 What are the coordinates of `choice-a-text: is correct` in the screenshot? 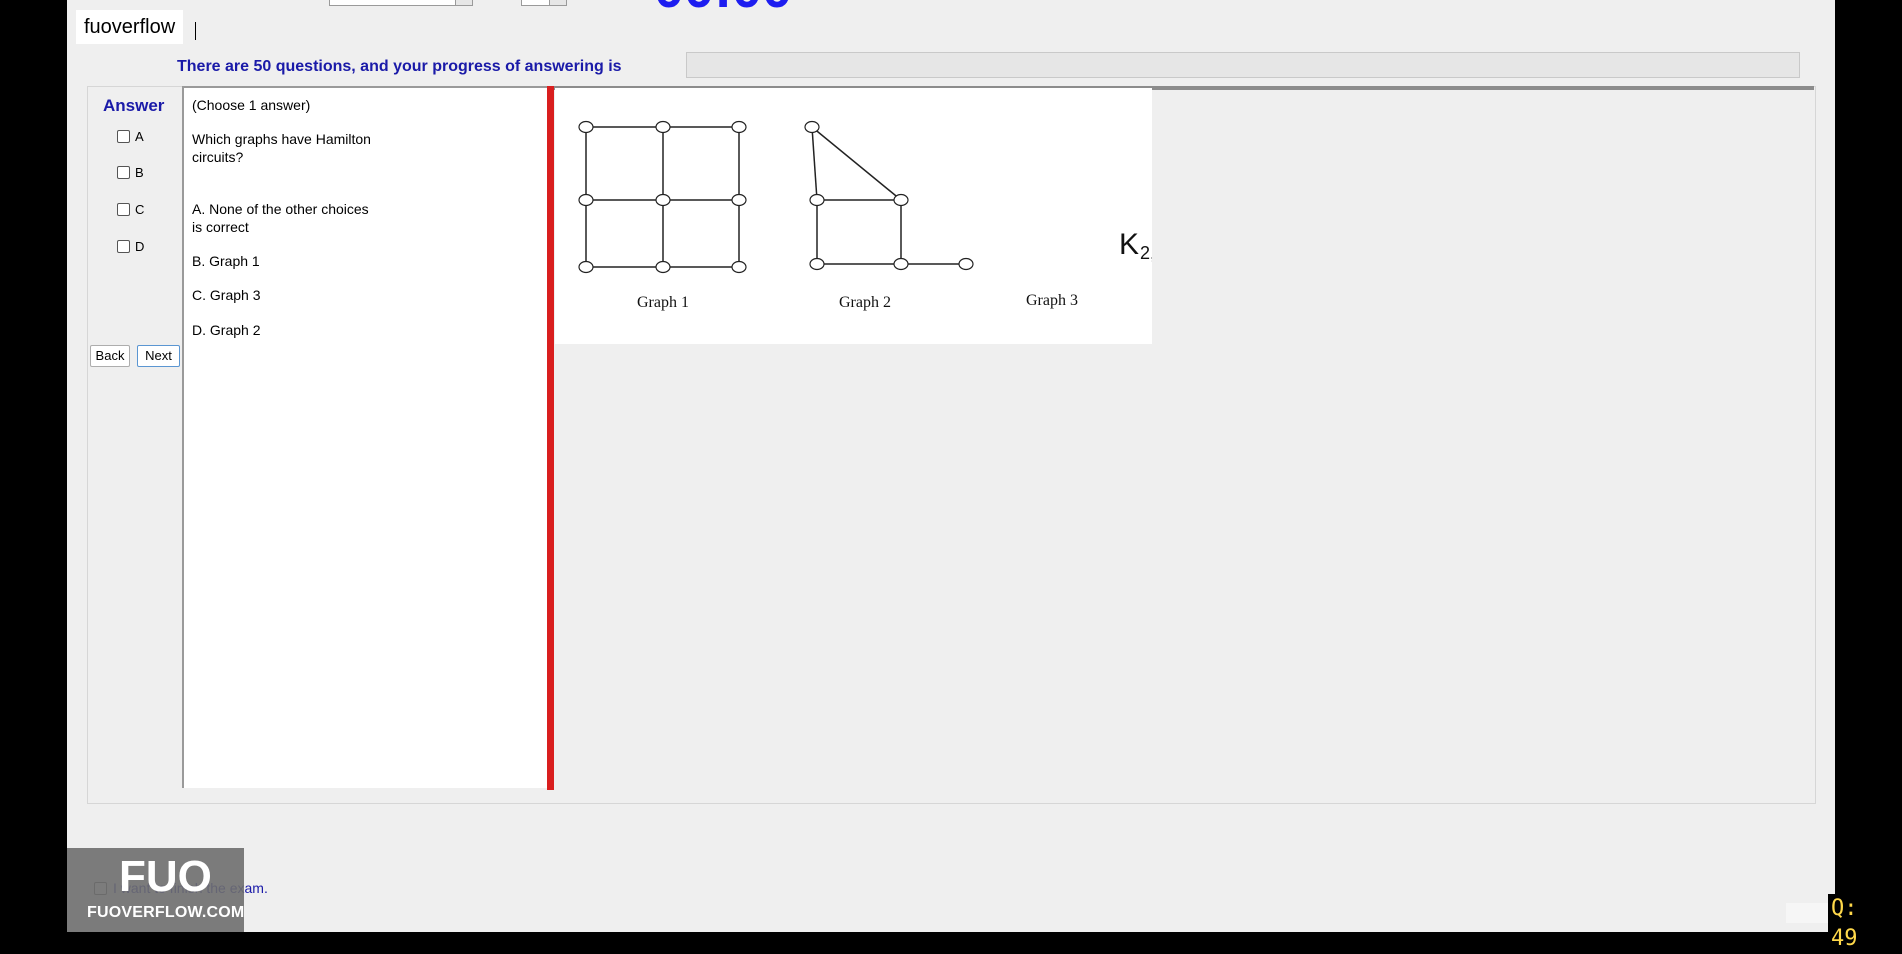 It's located at (220, 227).